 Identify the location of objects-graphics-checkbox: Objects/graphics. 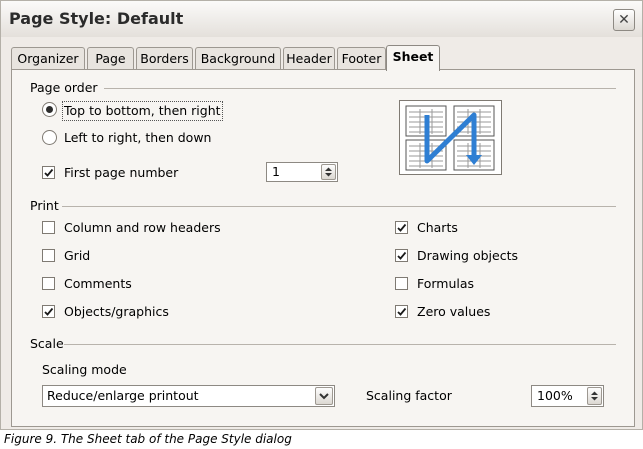
(122, 312).